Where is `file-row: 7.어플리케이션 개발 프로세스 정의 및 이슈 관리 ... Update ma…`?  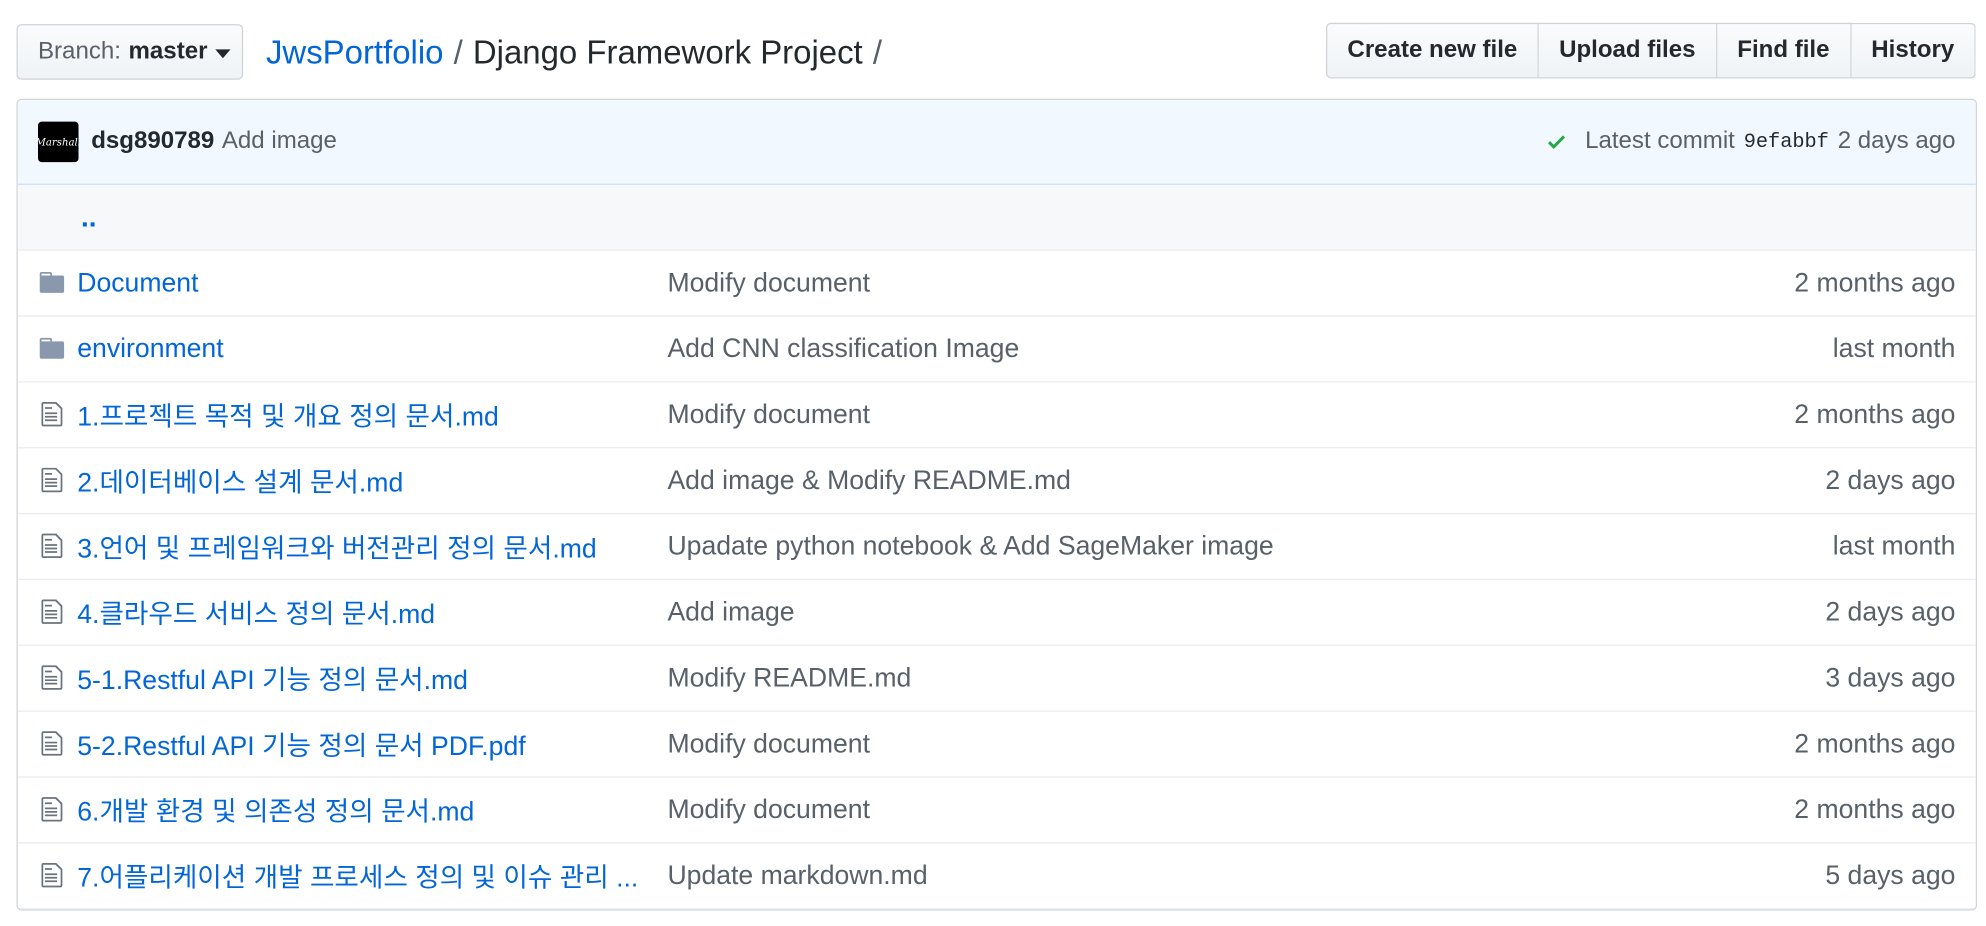 file-row: 7.어플리케이션 개발 프로세스 정의 및 이슈 관리 ... Update ma… is located at coordinates (996, 876).